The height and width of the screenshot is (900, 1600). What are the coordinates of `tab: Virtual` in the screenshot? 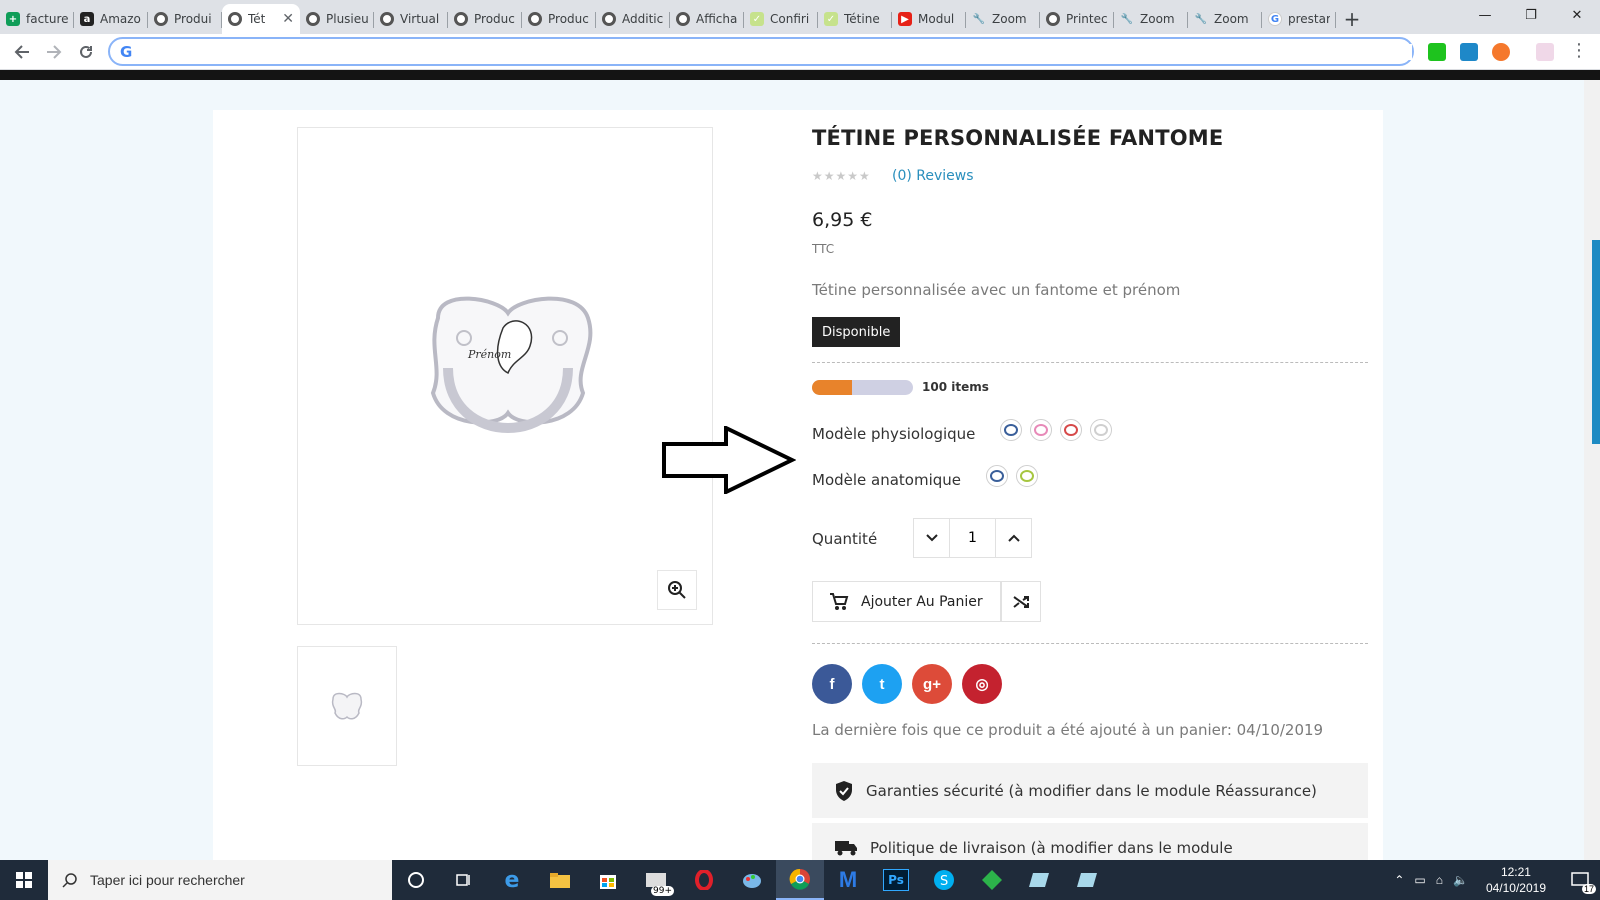 It's located at (411, 19).